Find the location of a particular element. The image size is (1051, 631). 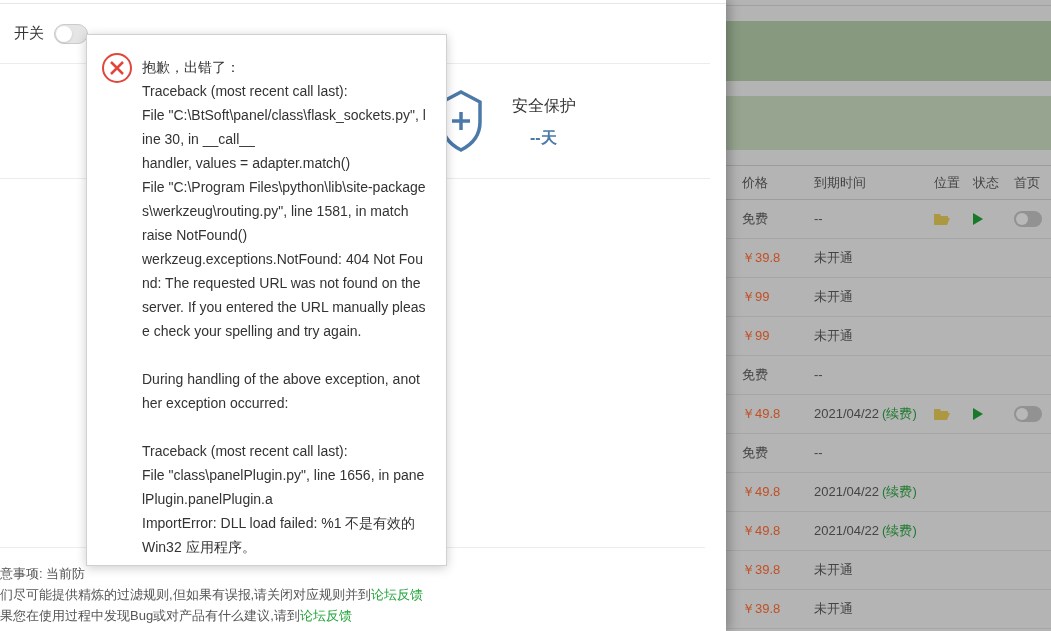

error-line: raise NotFound() is located at coordinates (195, 235).